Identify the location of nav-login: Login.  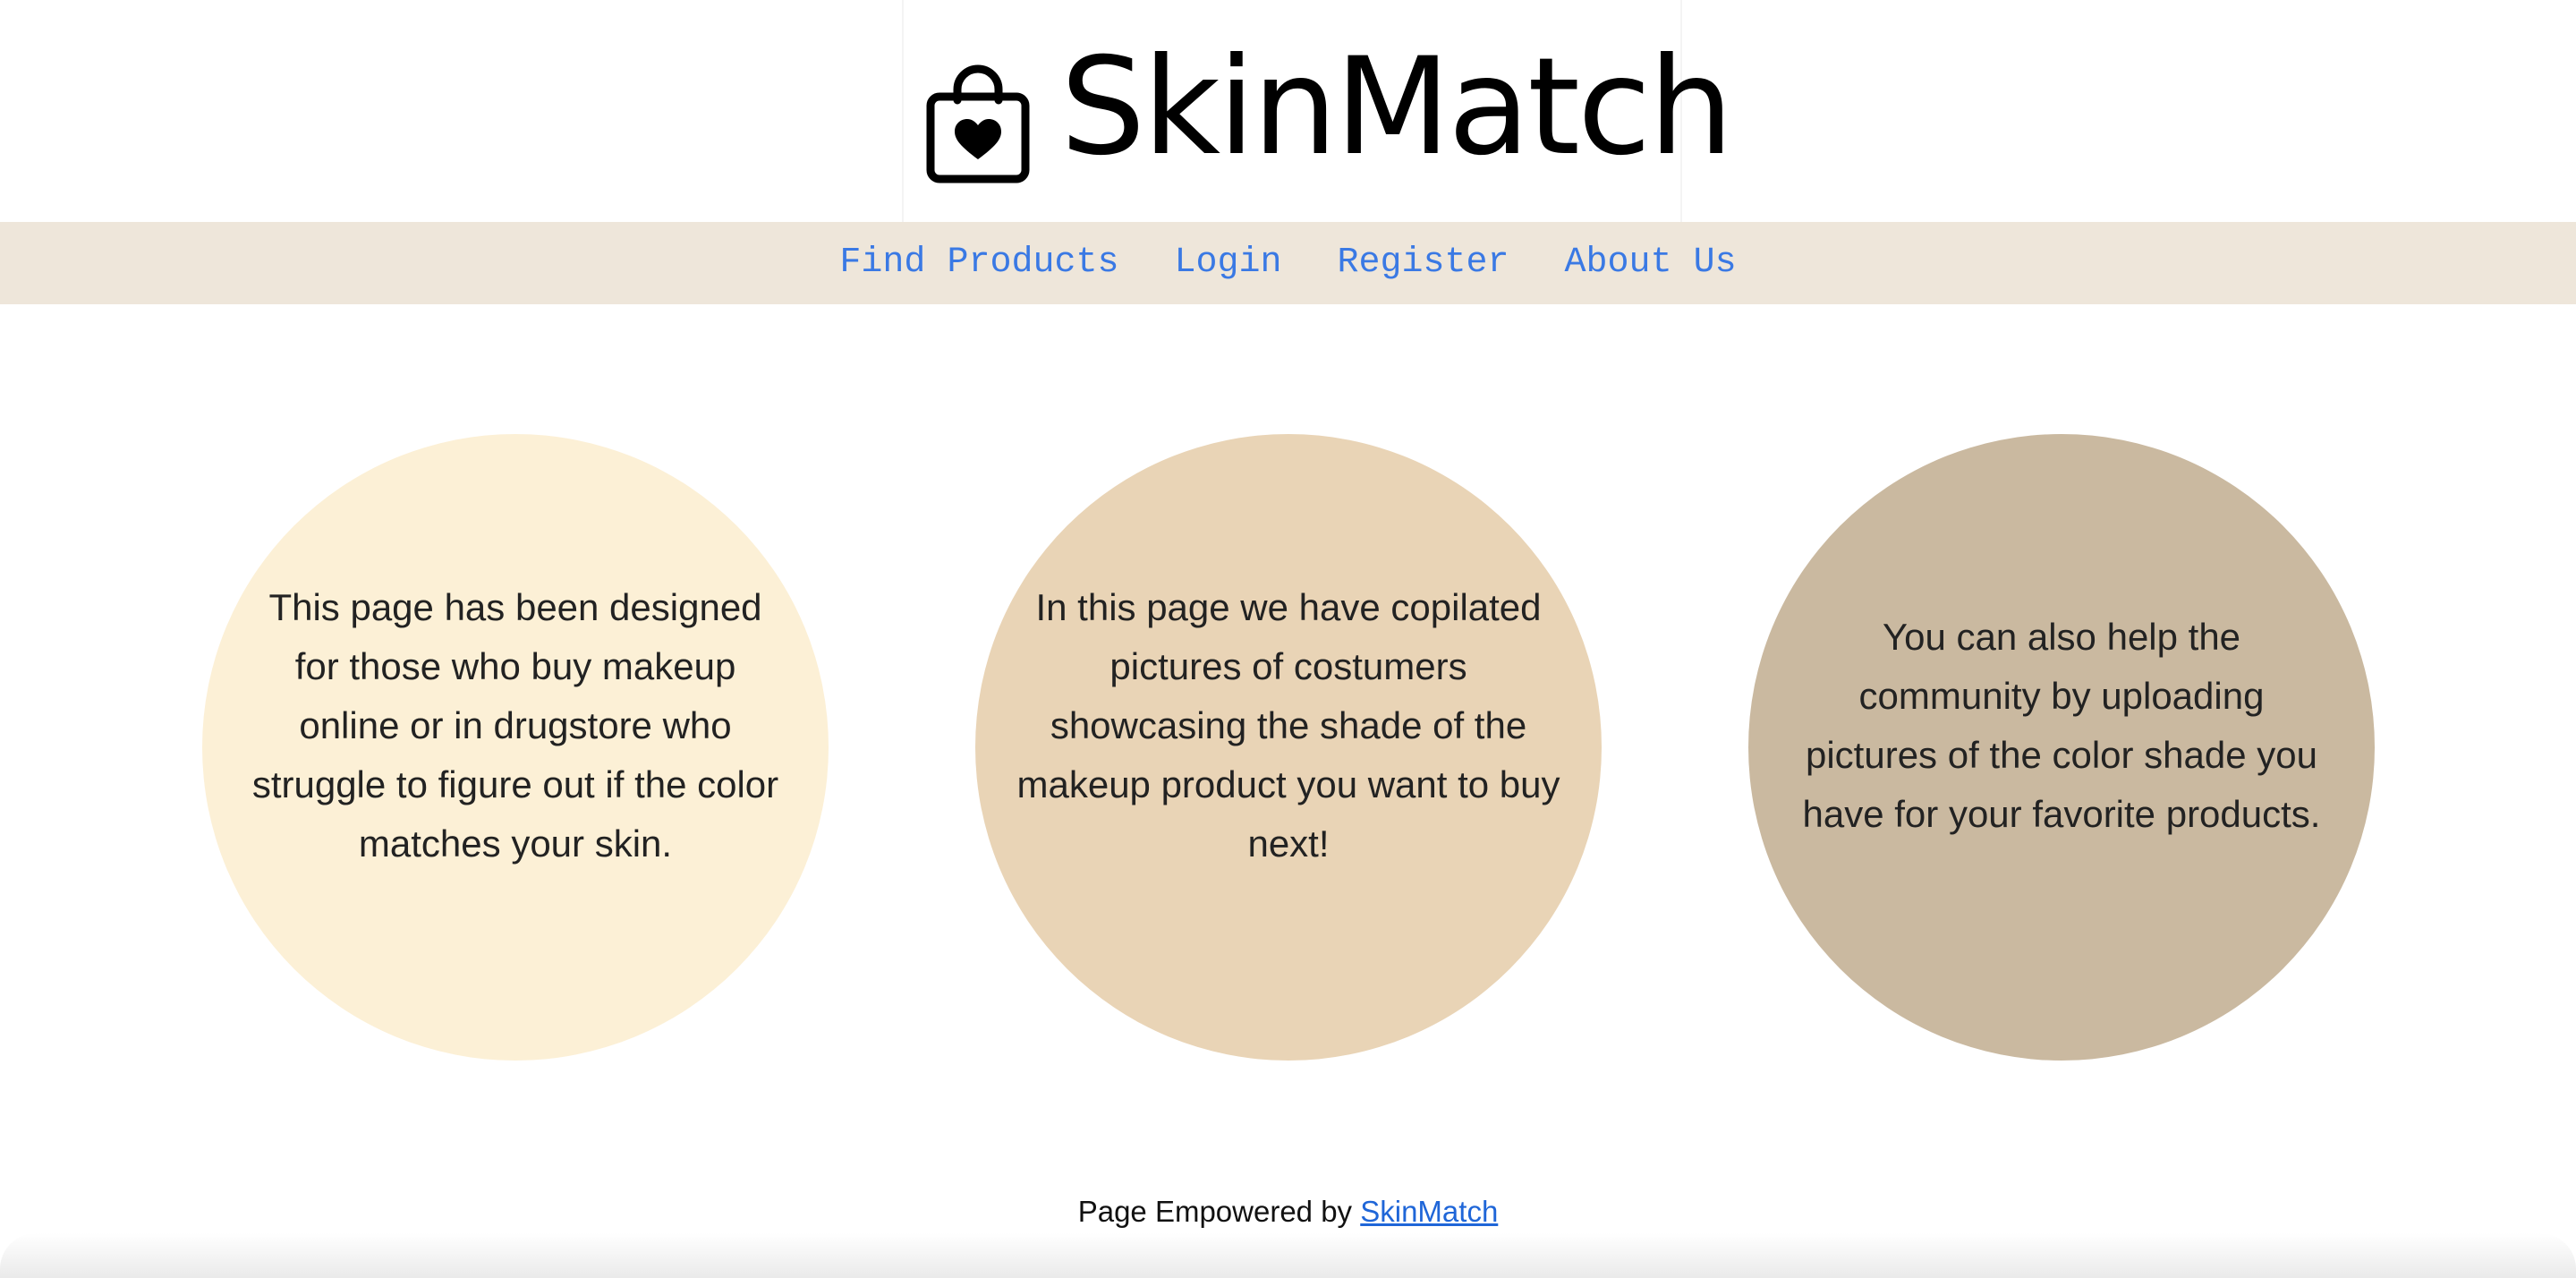
(1227, 263).